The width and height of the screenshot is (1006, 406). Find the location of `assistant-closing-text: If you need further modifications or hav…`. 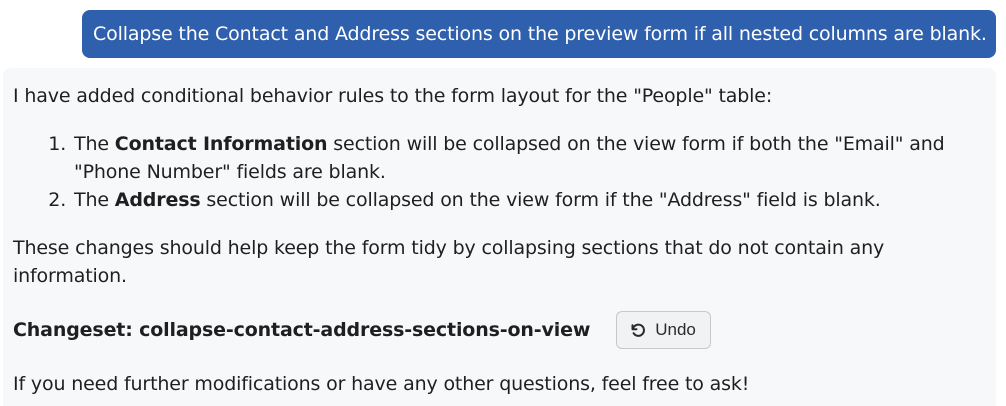

assistant-closing-text: If you need further modifications or hav… is located at coordinates (381, 384).